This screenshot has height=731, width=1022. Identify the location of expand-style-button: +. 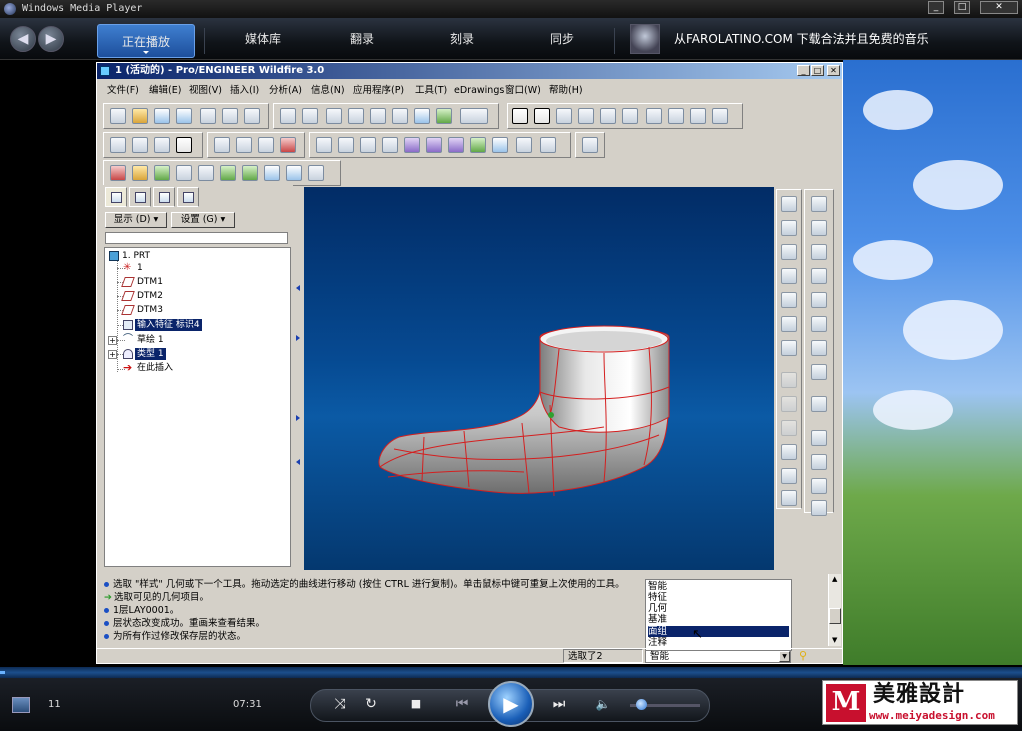
(112, 354).